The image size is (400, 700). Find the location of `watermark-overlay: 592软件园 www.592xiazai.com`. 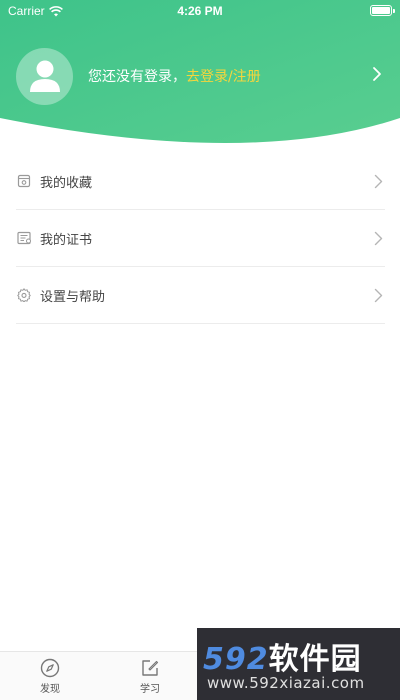

watermark-overlay: 592软件园 www.592xiazai.com is located at coordinates (298, 664).